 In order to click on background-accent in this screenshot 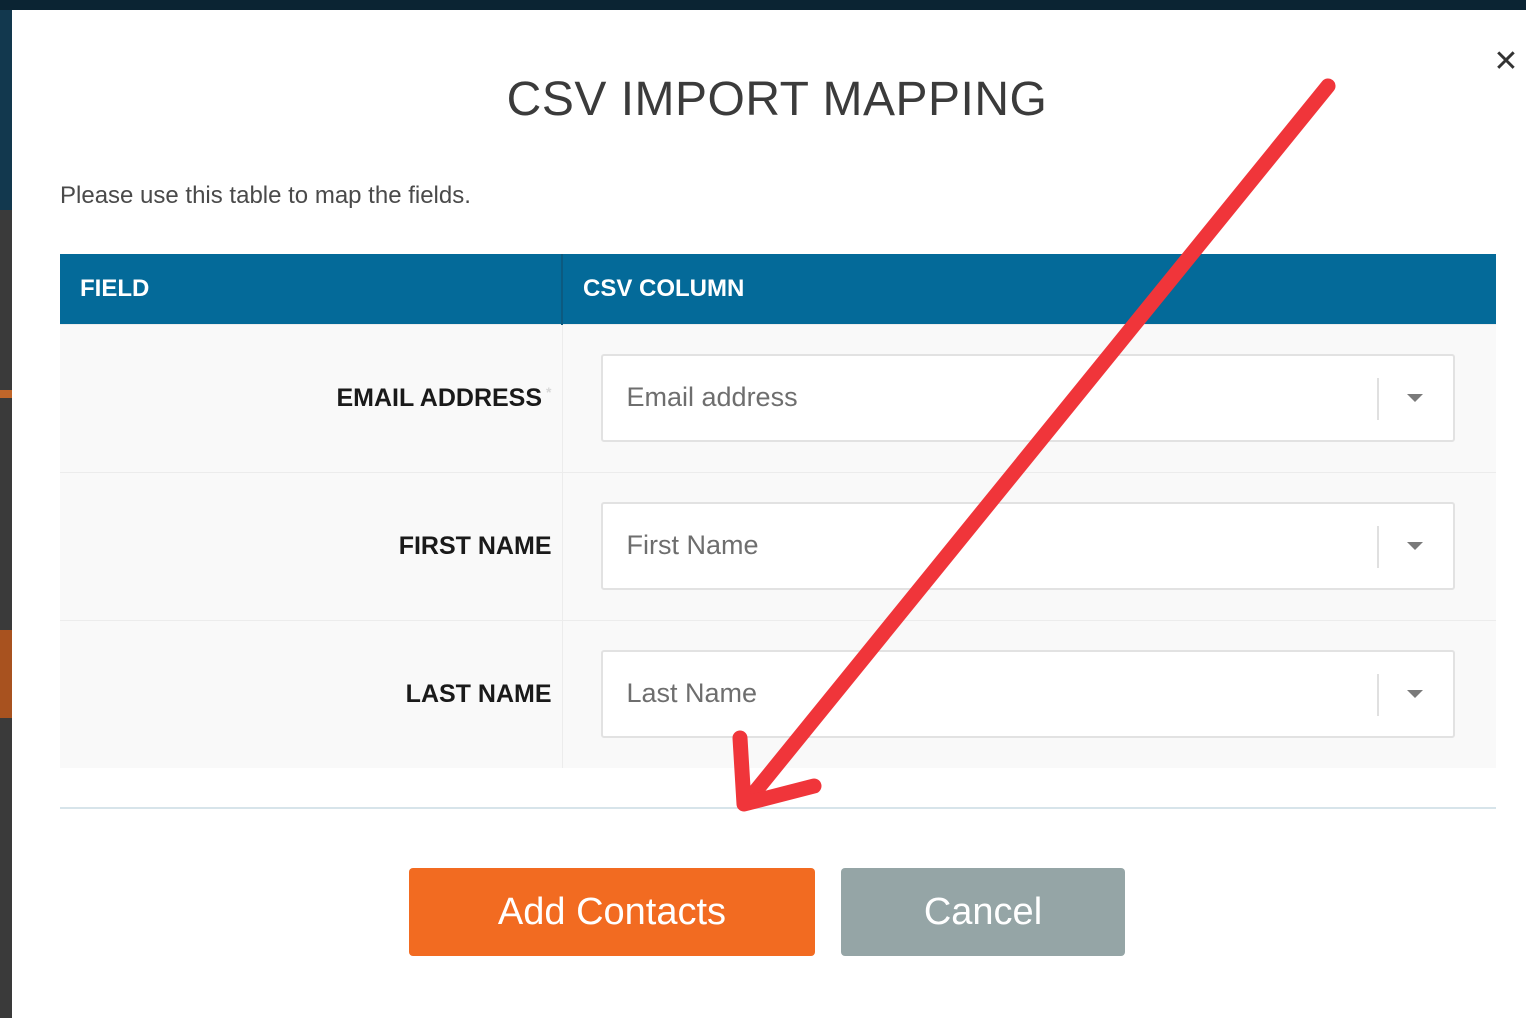, I will do `click(6, 394)`.